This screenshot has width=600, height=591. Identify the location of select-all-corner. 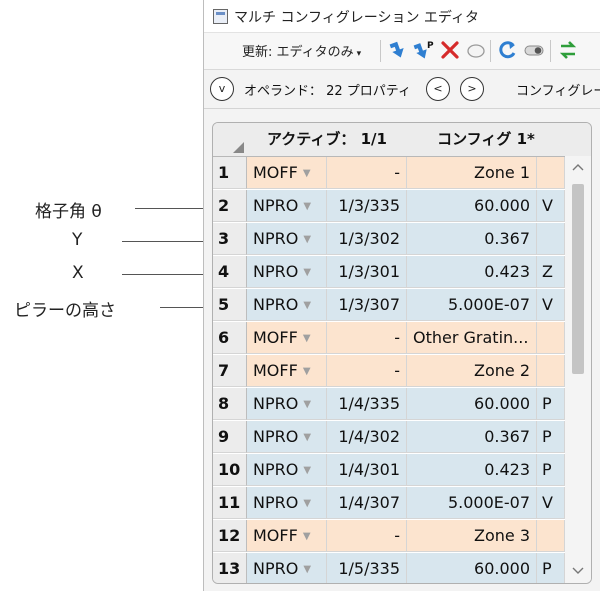
(230, 140).